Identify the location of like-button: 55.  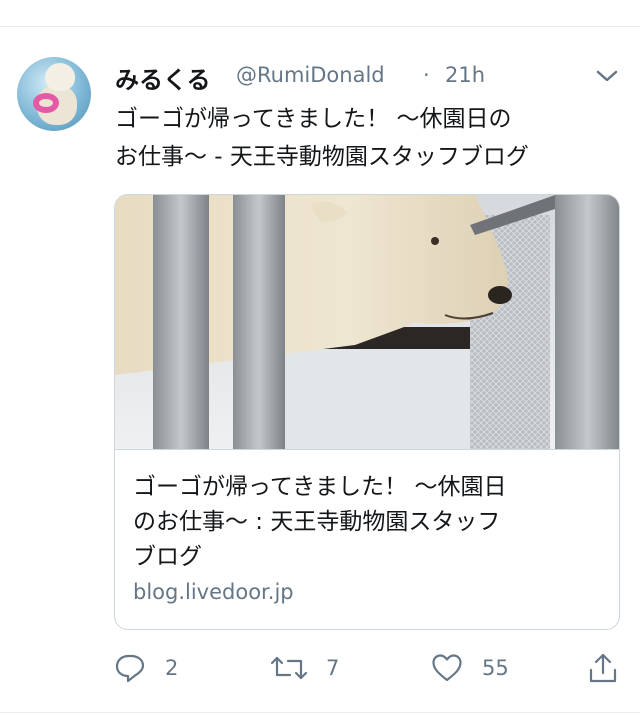
(469, 668).